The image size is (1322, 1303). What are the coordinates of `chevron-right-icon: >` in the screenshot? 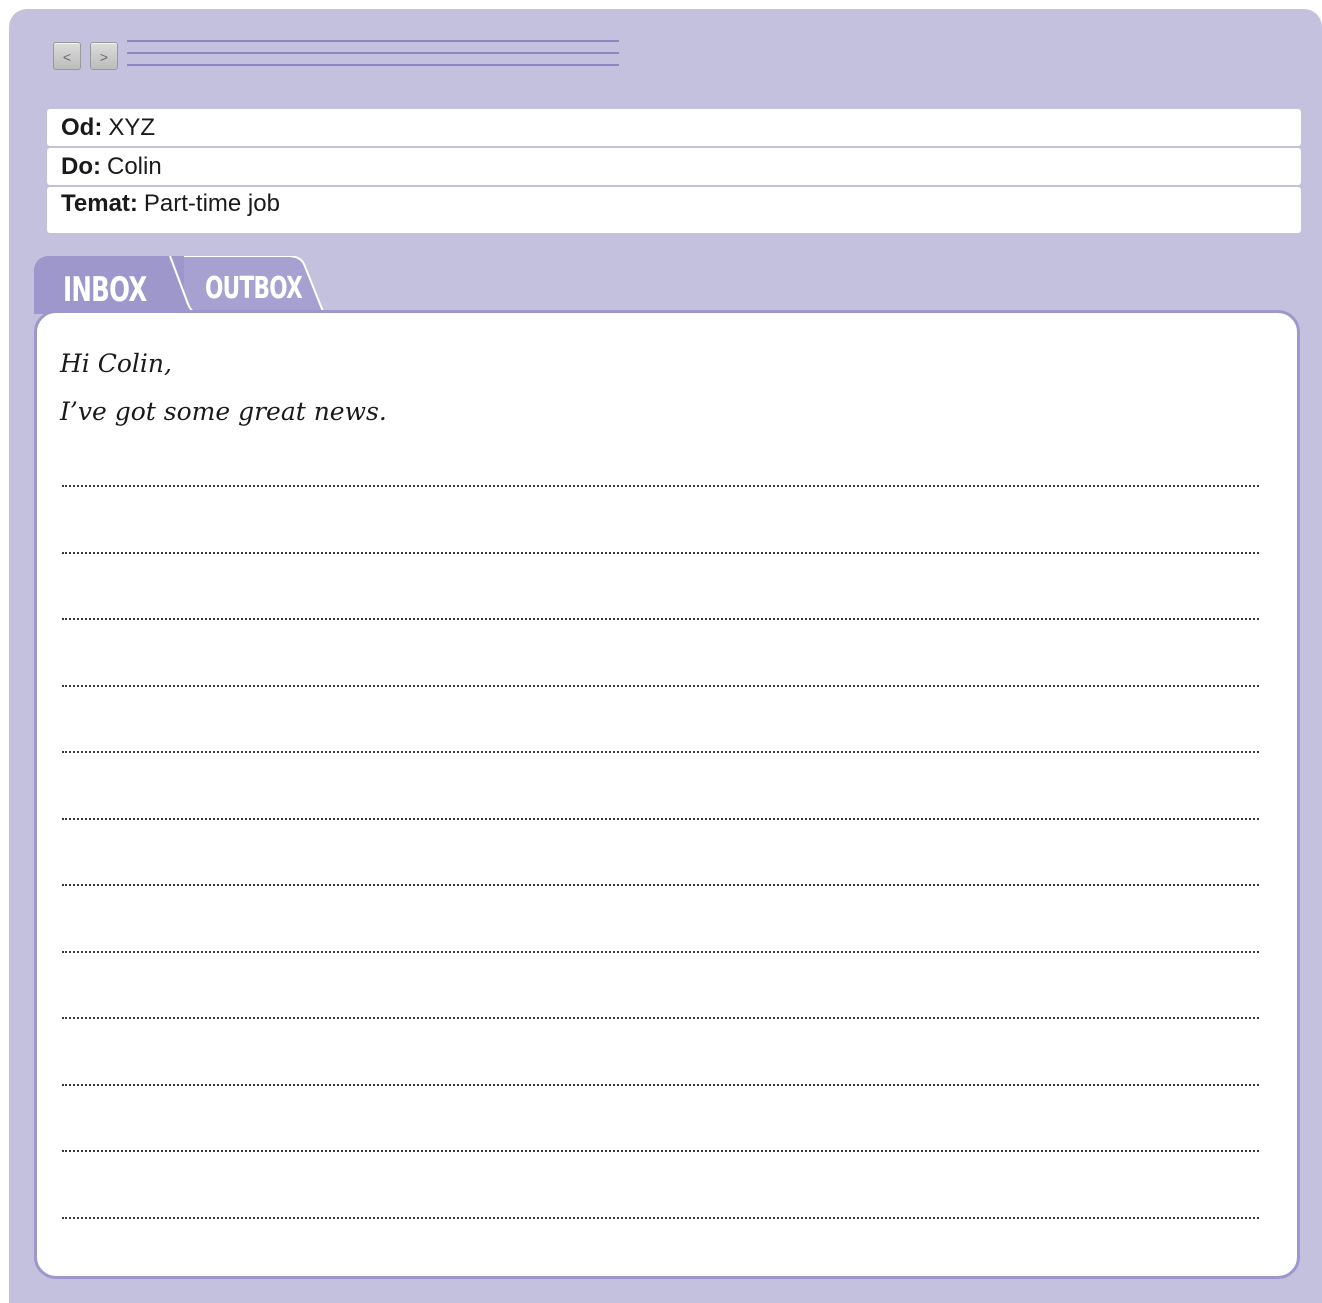 It's located at (104, 57).